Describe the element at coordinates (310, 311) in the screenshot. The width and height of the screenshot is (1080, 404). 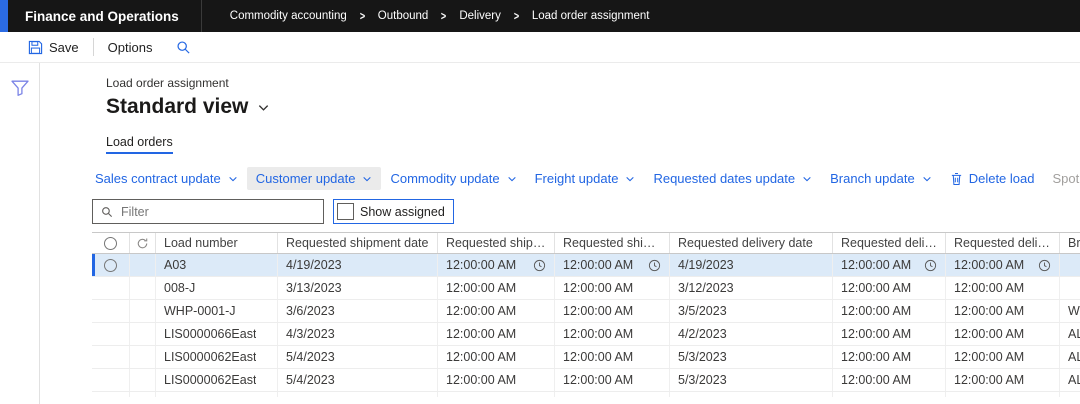
I see `cell-value: 3/6/2023` at that location.